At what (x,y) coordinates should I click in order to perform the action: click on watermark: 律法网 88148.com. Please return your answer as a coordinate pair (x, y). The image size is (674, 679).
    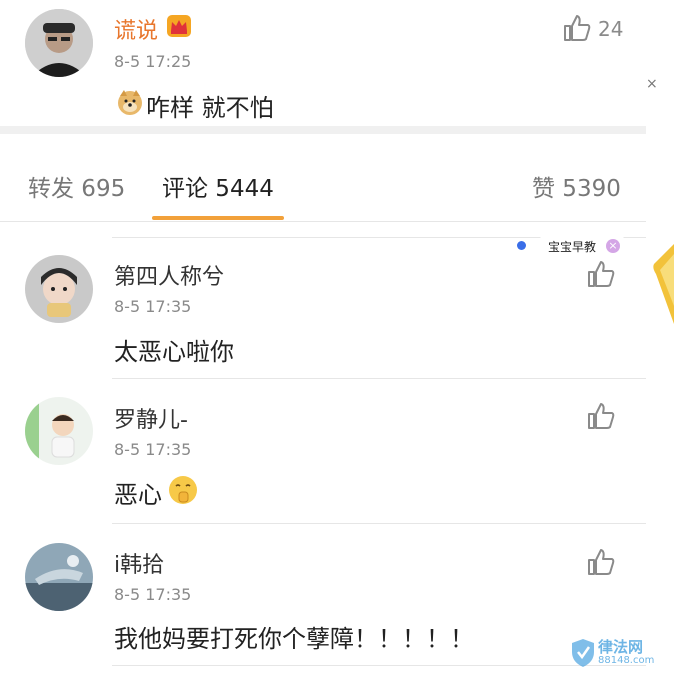
    Looking at the image, I should click on (618, 653).